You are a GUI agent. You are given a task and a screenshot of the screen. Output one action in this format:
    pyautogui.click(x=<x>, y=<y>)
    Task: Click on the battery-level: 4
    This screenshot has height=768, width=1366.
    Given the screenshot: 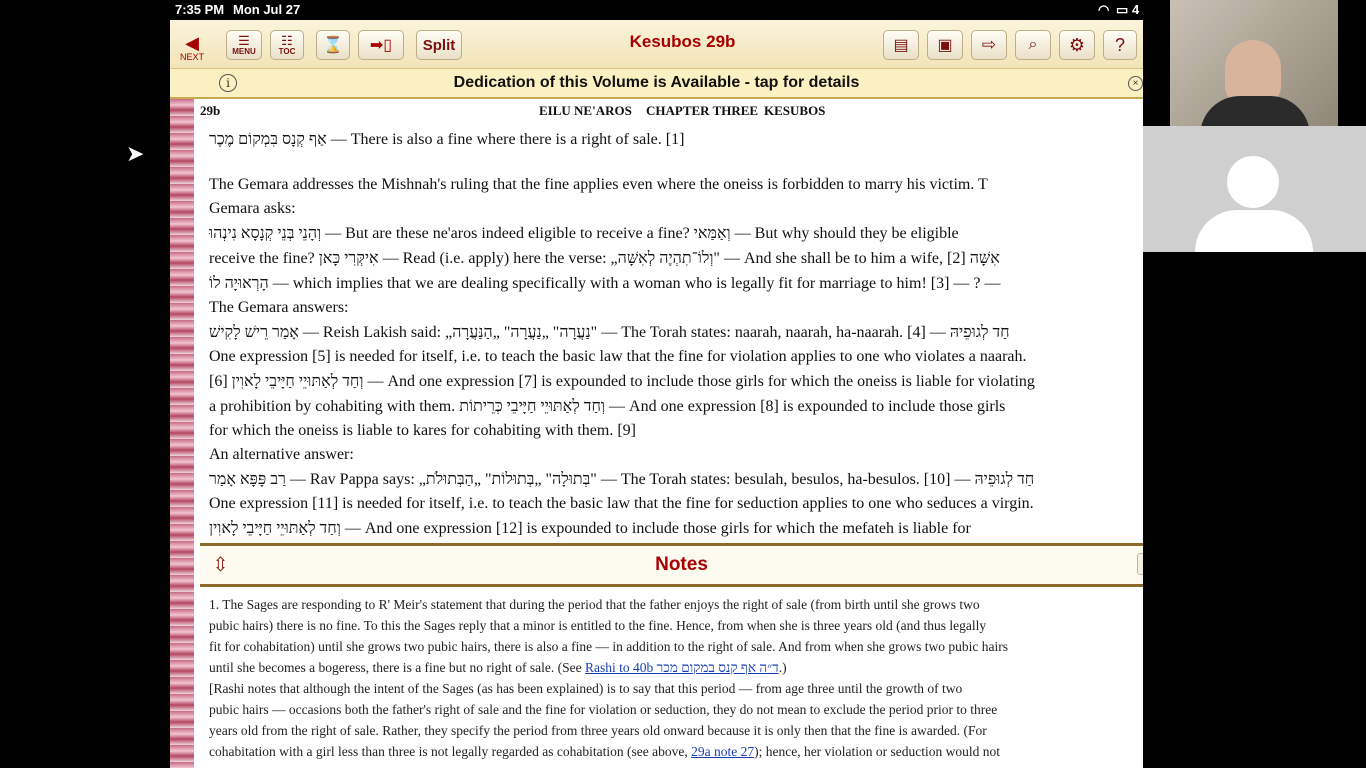 What is the action you would take?
    pyautogui.click(x=1136, y=9)
    